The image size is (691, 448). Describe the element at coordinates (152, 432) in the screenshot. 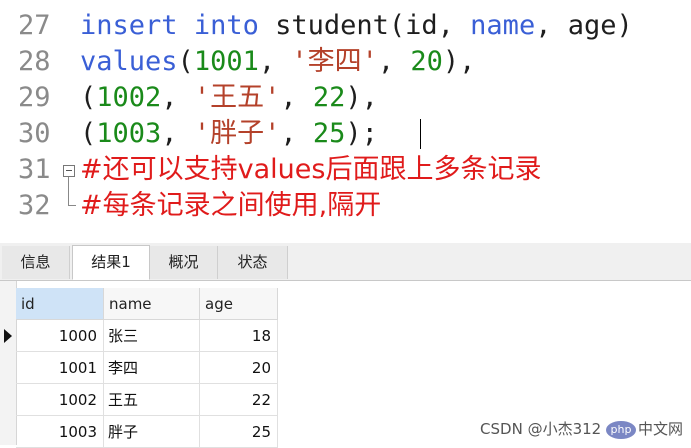

I see `cell-name: 胖子` at that location.